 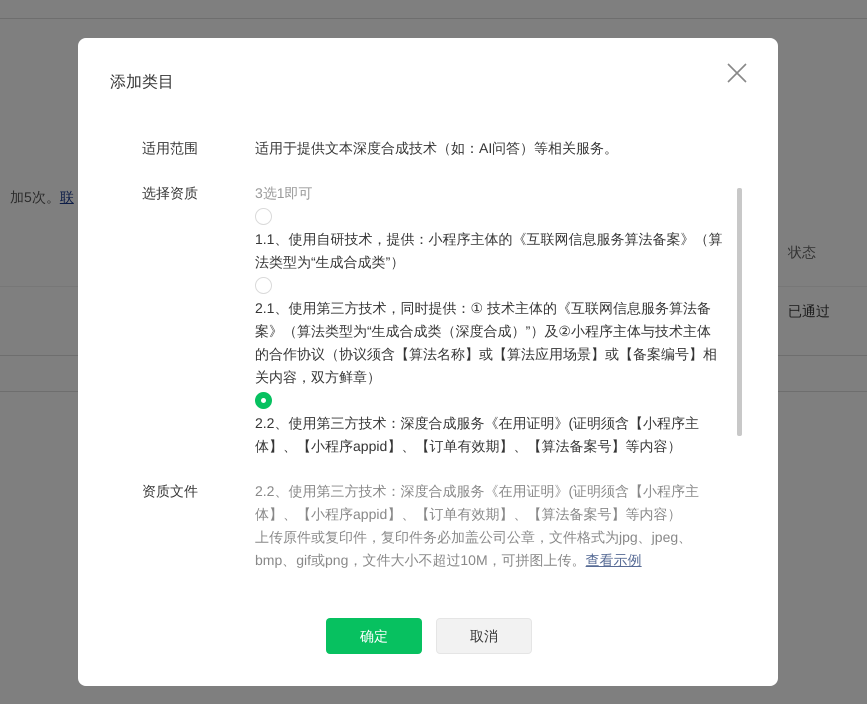 What do you see at coordinates (477, 503) in the screenshot?
I see `field-value: 2.2、使用第三方技术：深度合成服务《在用证明》(证明须含【小程序主体】、【小程序appid】、【订单有效期】、【算法备案号】等内容）` at bounding box center [477, 503].